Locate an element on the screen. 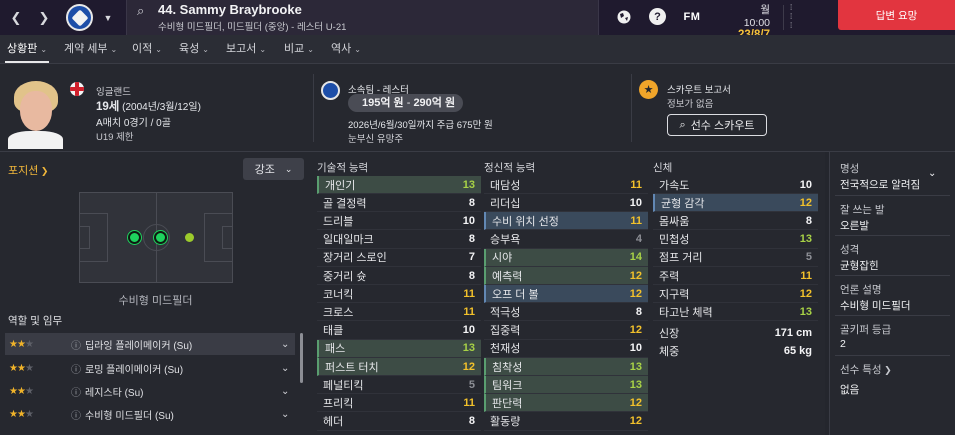  attribute-row: 퍼스트 터치 12 is located at coordinates (399, 367).